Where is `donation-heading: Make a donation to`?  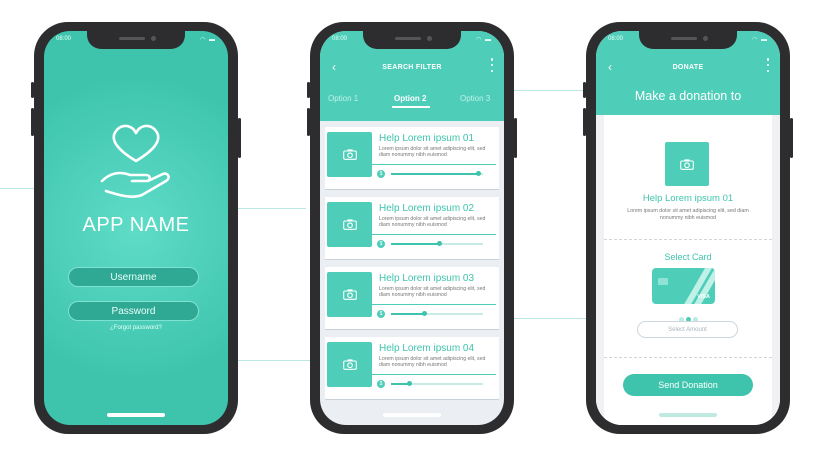
donation-heading: Make a donation to is located at coordinates (688, 96).